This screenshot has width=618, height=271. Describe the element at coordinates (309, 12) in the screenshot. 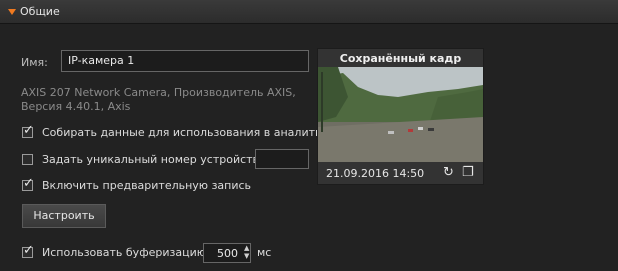

I see `section-header: Общие` at that location.